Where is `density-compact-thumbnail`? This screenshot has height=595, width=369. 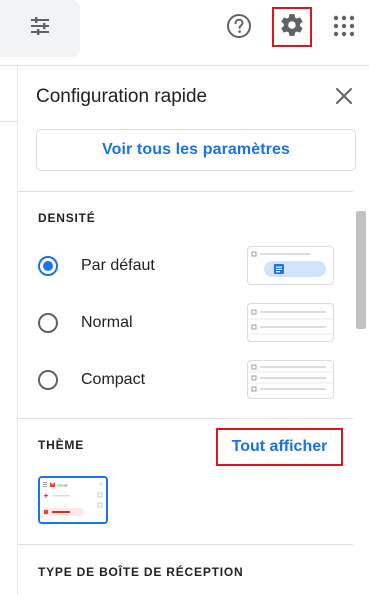
density-compact-thumbnail is located at coordinates (290, 379).